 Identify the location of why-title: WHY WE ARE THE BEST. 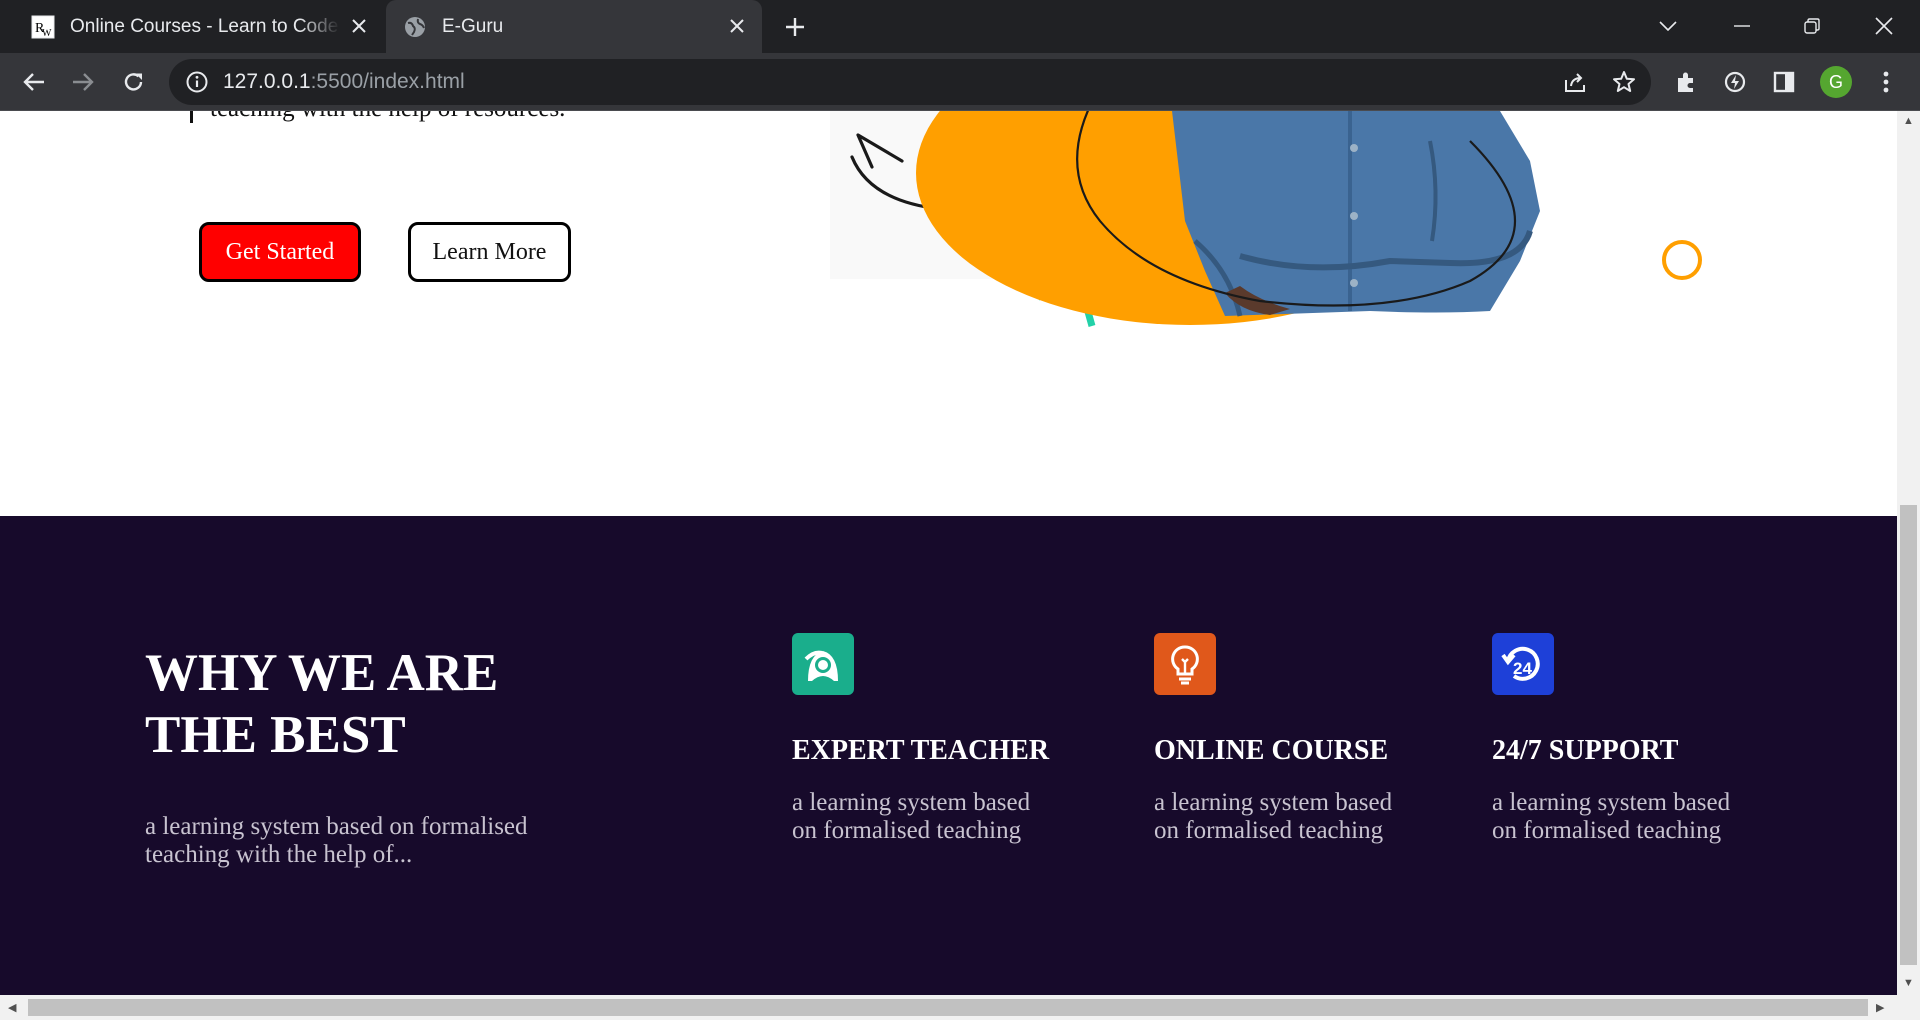
(322, 704).